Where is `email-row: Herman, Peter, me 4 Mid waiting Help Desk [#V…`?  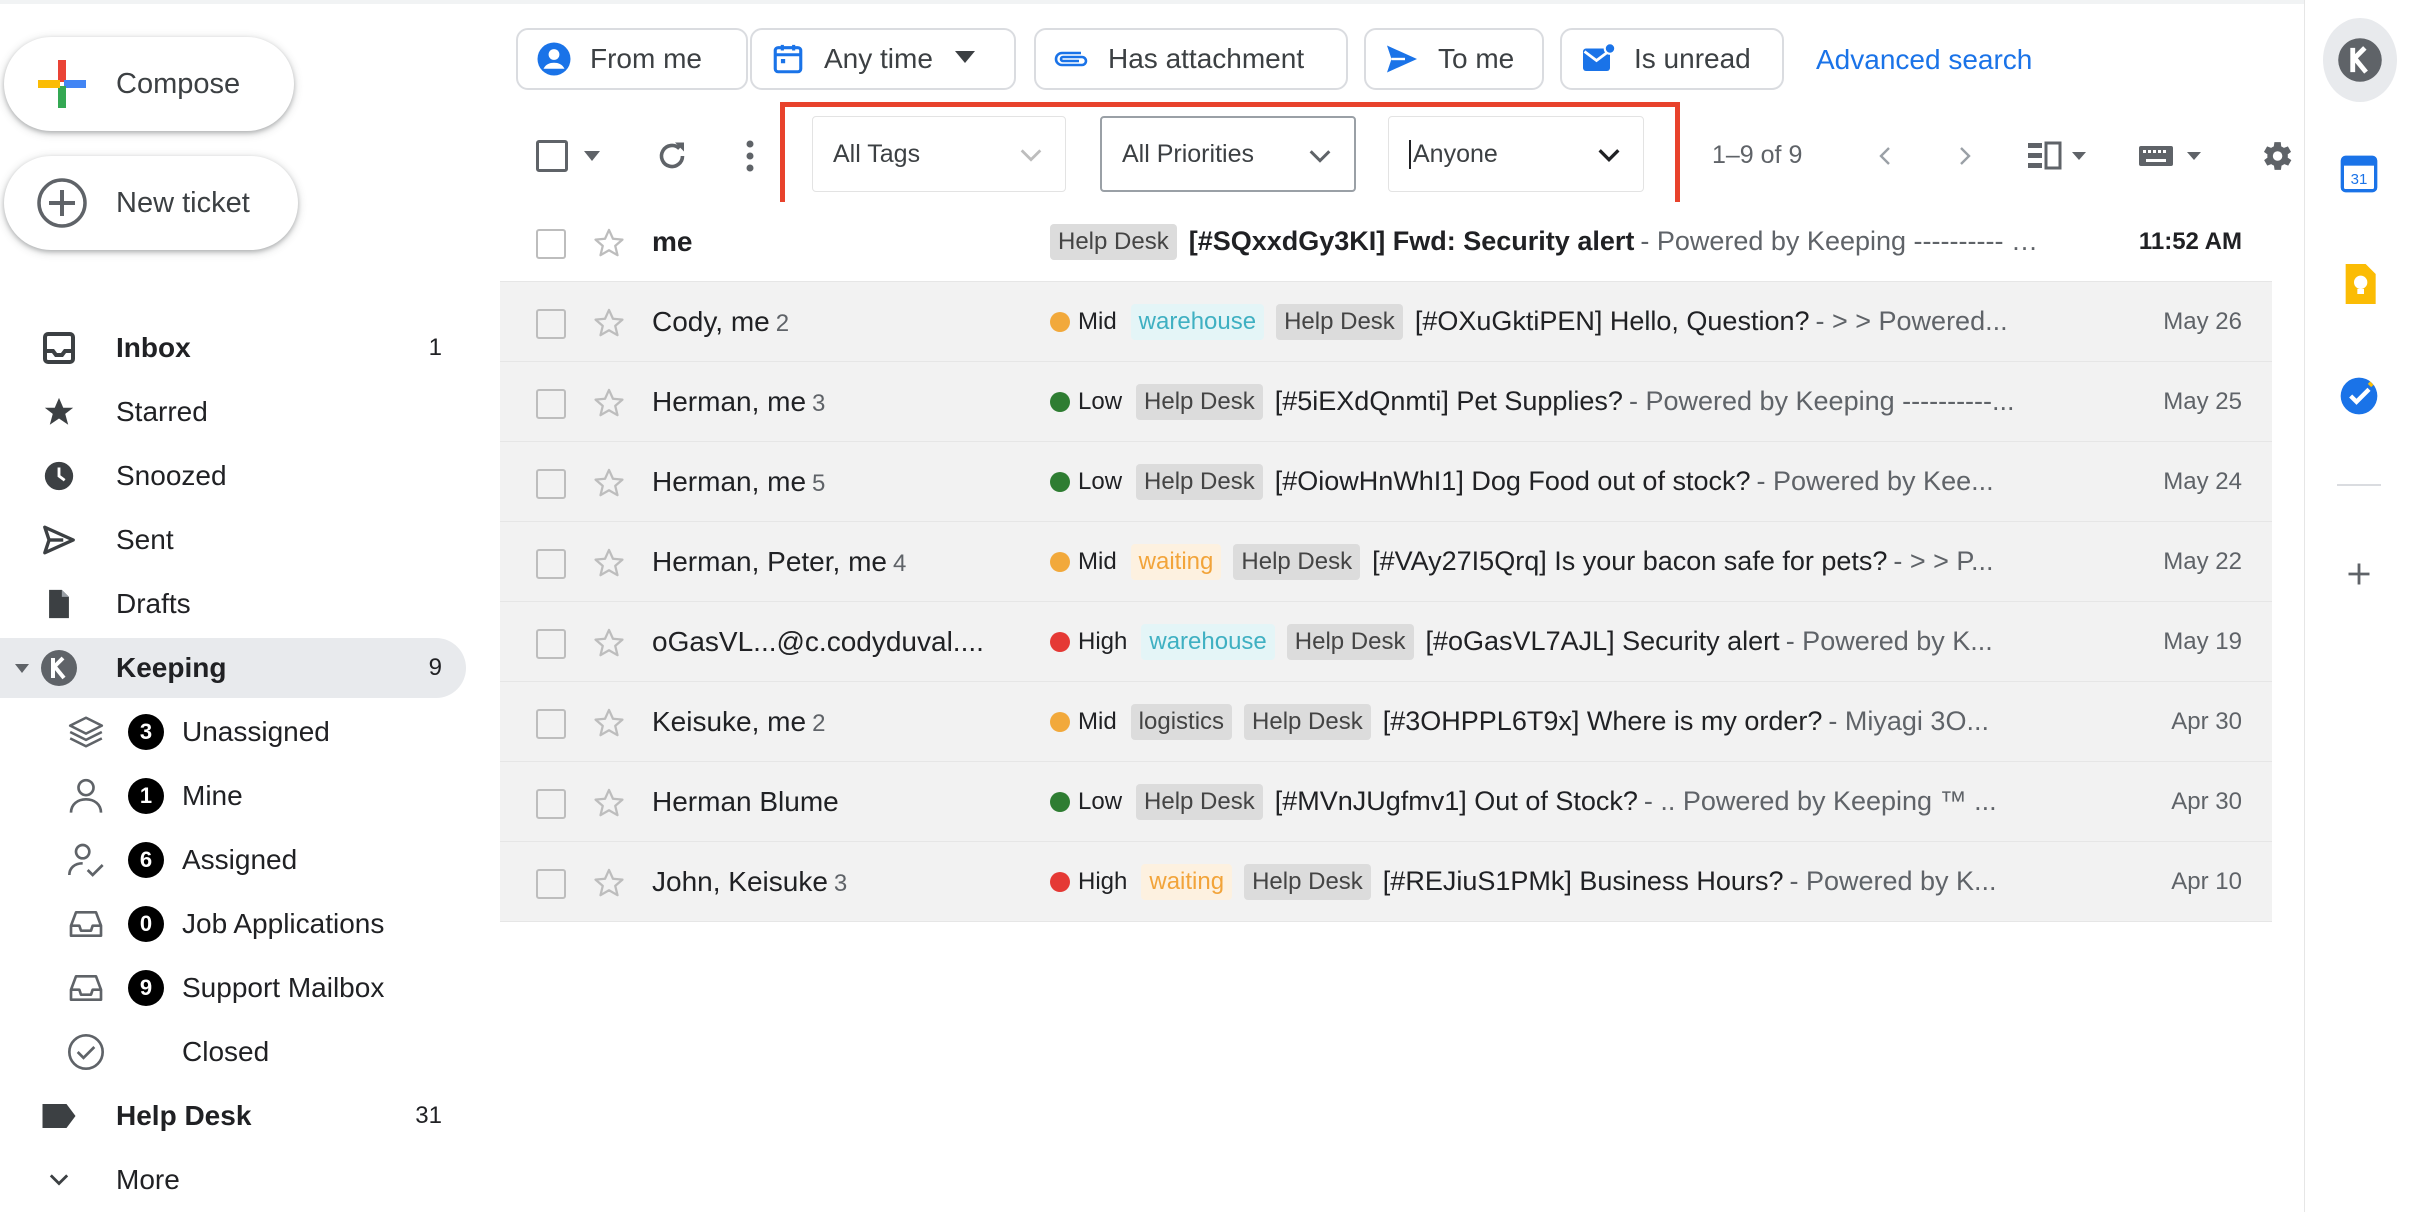
email-row: Herman, Peter, me 4 Mid waiting Help Desk [#V… is located at coordinates (1386, 562).